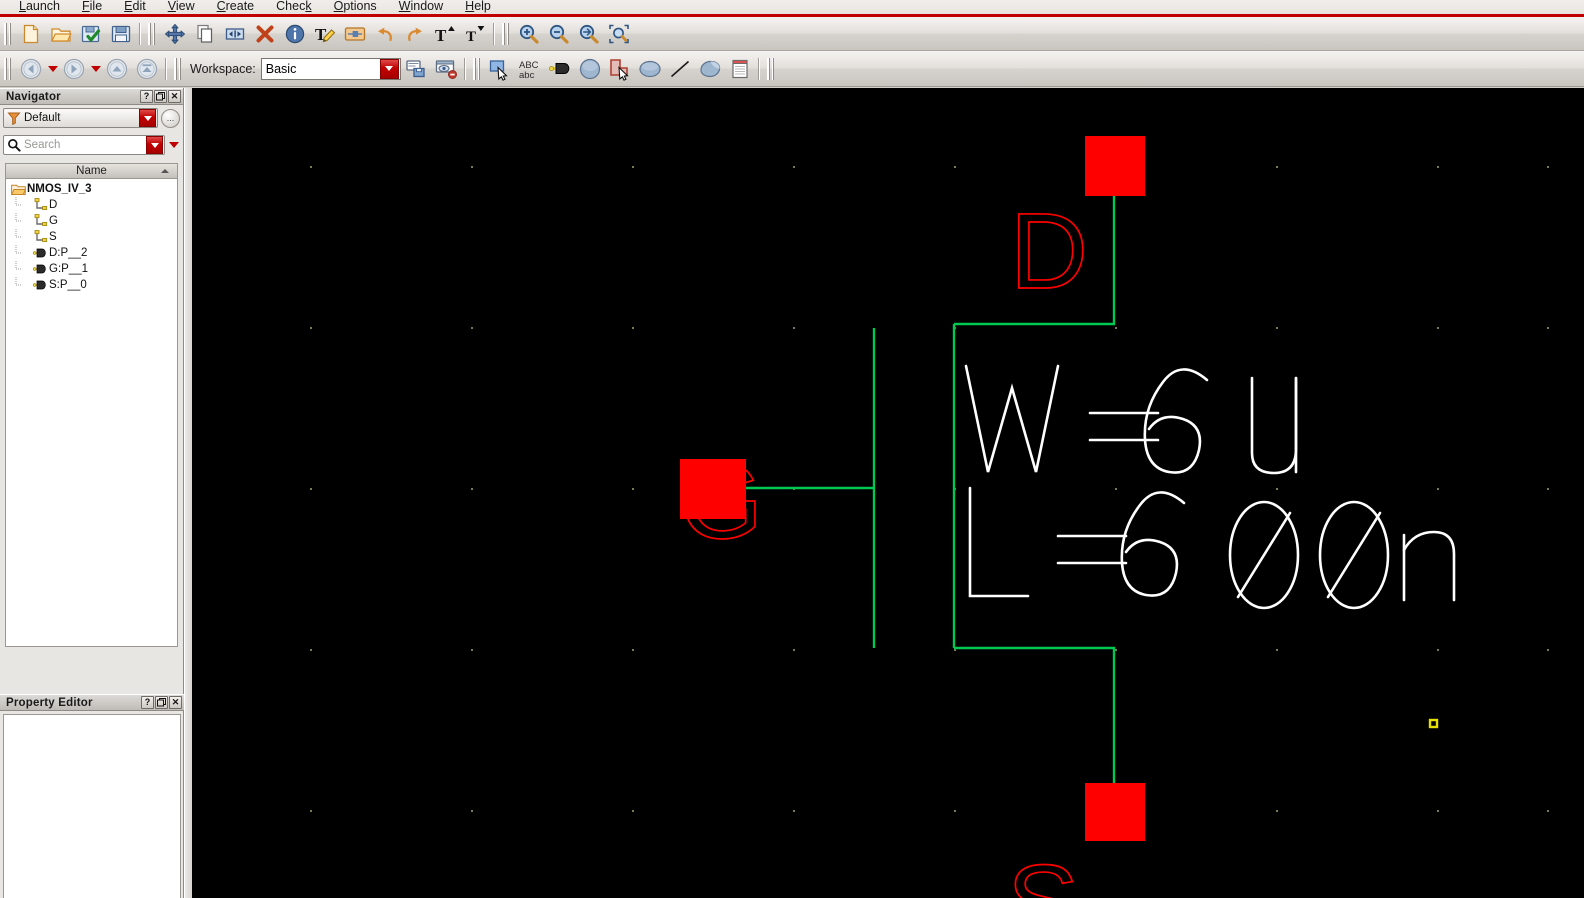 This screenshot has width=1584, height=898. I want to click on menu-item-launch: Launch, so click(39, 6).